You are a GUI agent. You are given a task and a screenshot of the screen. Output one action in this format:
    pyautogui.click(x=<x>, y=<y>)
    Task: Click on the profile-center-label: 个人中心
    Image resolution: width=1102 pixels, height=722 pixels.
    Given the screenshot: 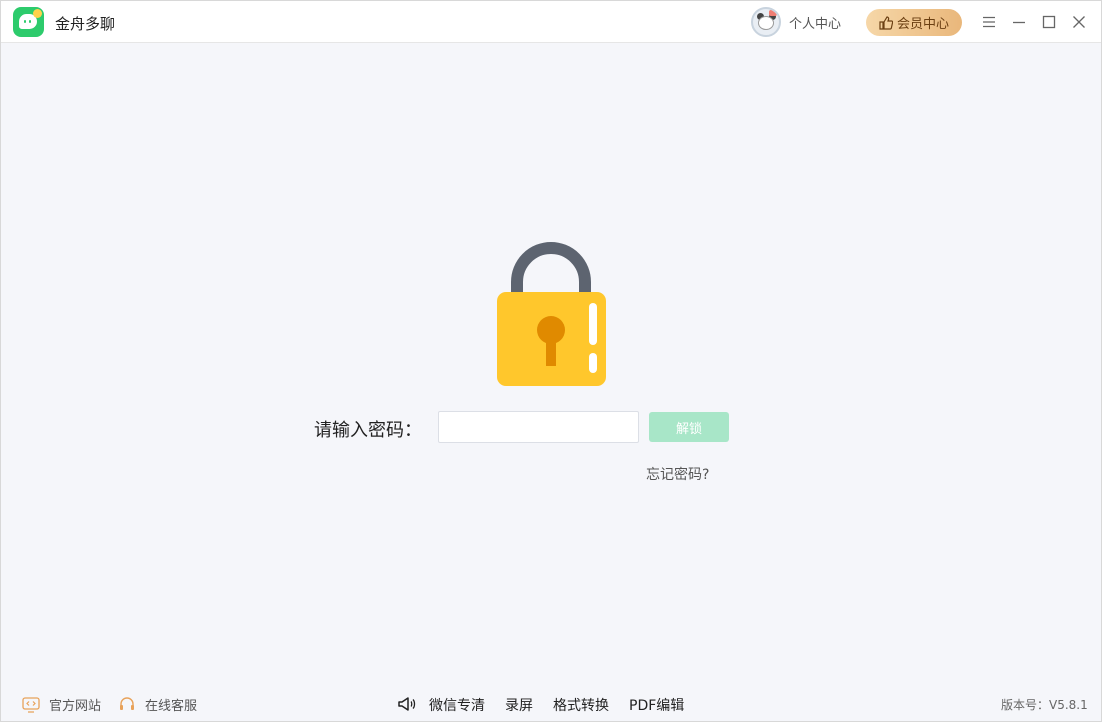 What is the action you would take?
    pyautogui.click(x=815, y=24)
    